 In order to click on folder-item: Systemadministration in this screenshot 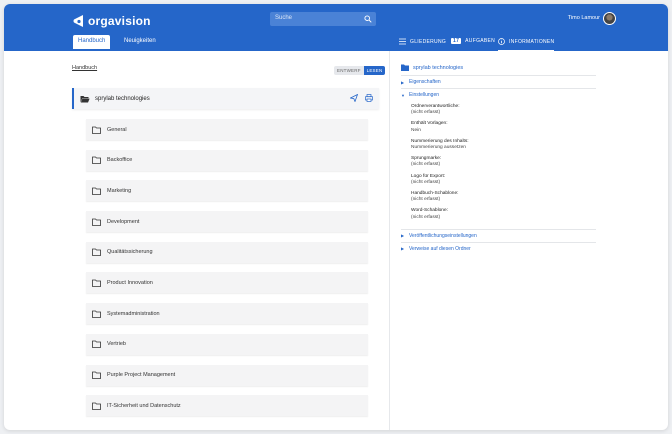, I will do `click(227, 314)`.